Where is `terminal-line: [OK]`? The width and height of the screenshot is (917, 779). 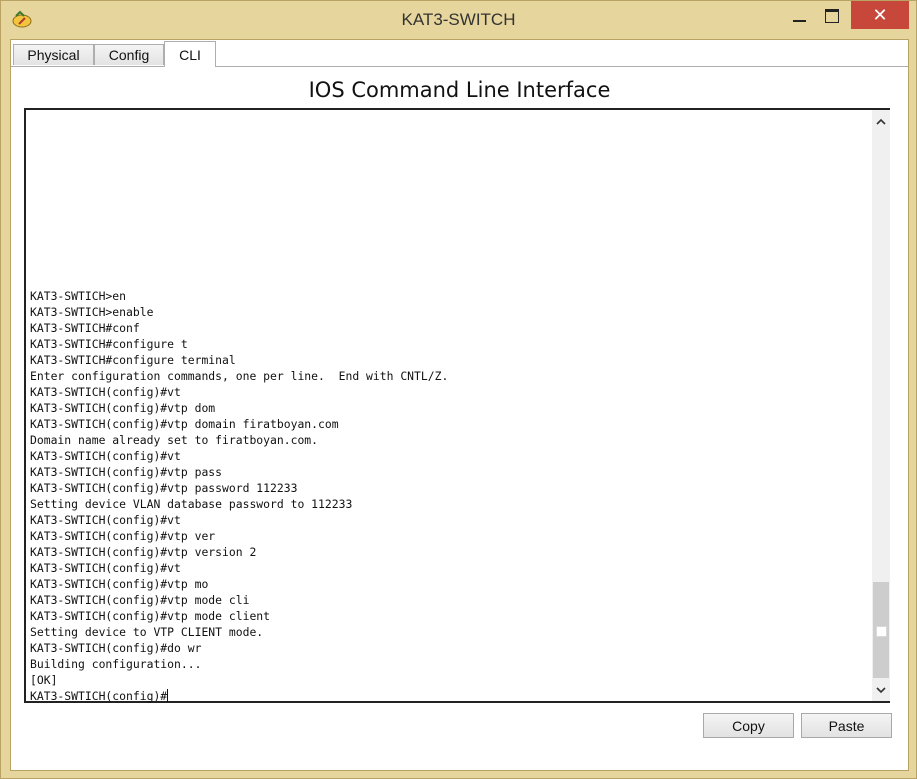 terminal-line: [OK] is located at coordinates (44, 680).